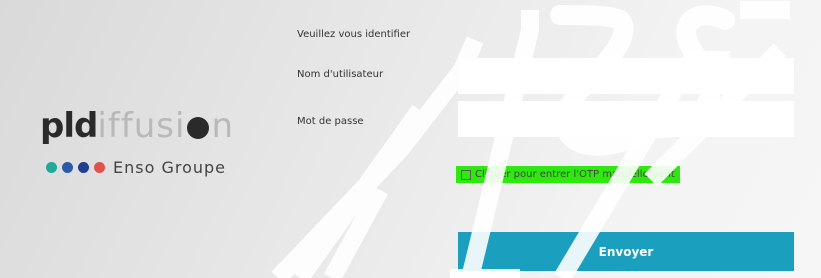 The width and height of the screenshot is (821, 278). I want to click on otp-checkbox, so click(466, 174).